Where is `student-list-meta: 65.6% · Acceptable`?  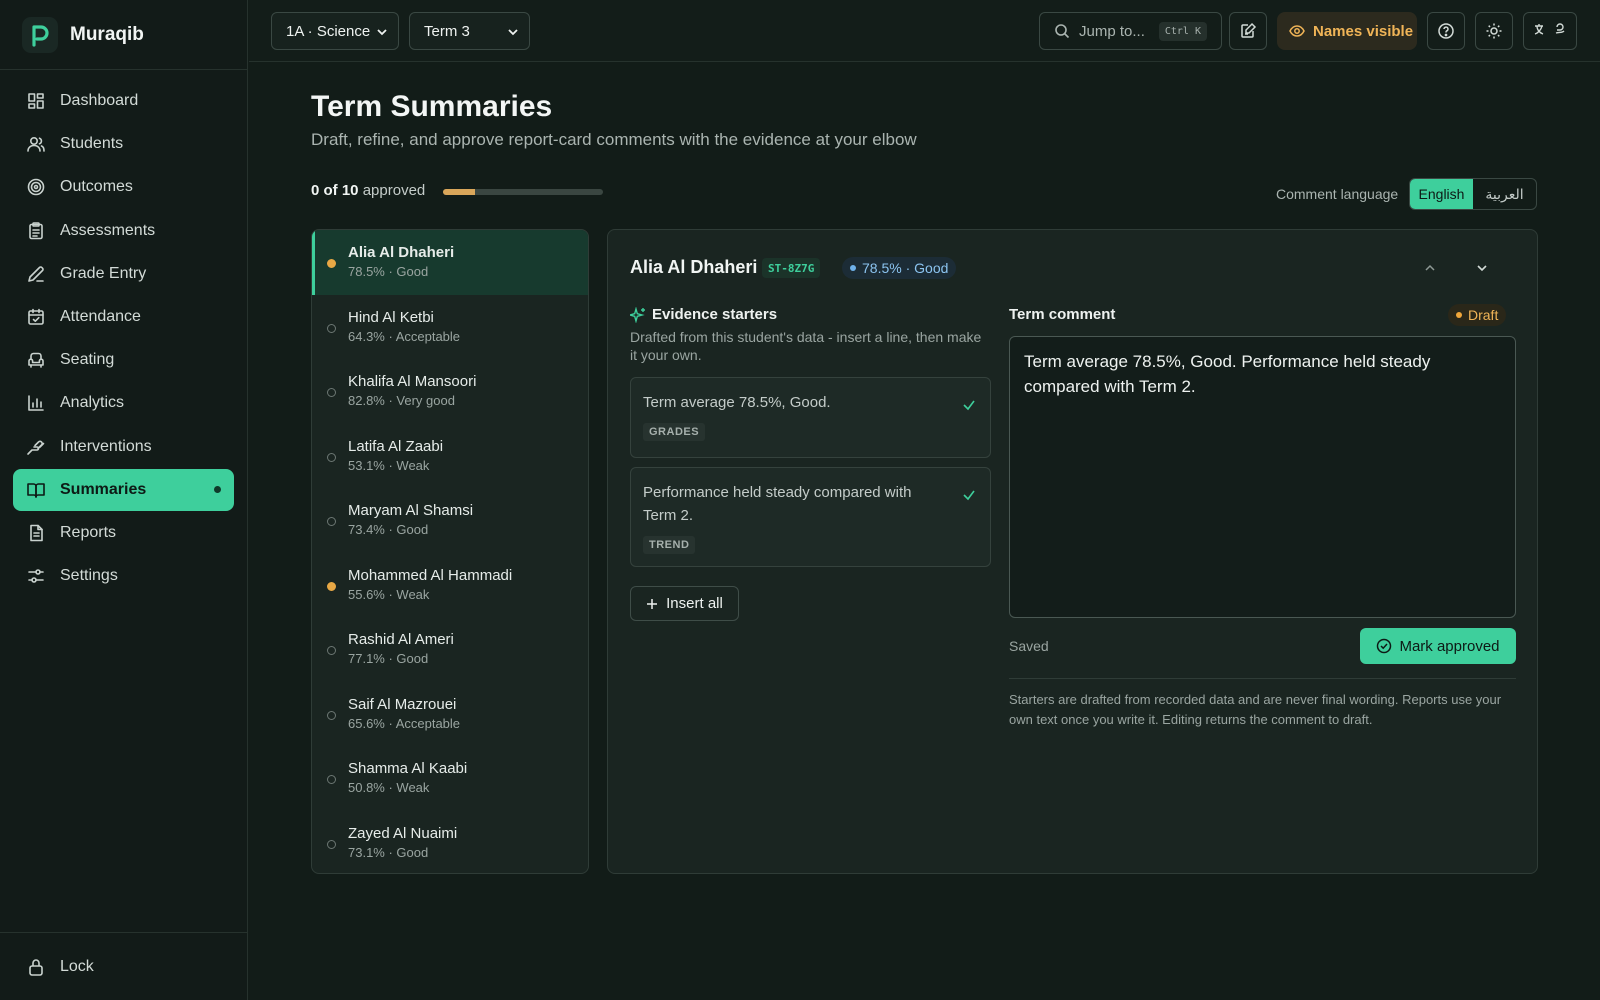 student-list-meta: 65.6% · Acceptable is located at coordinates (404, 723).